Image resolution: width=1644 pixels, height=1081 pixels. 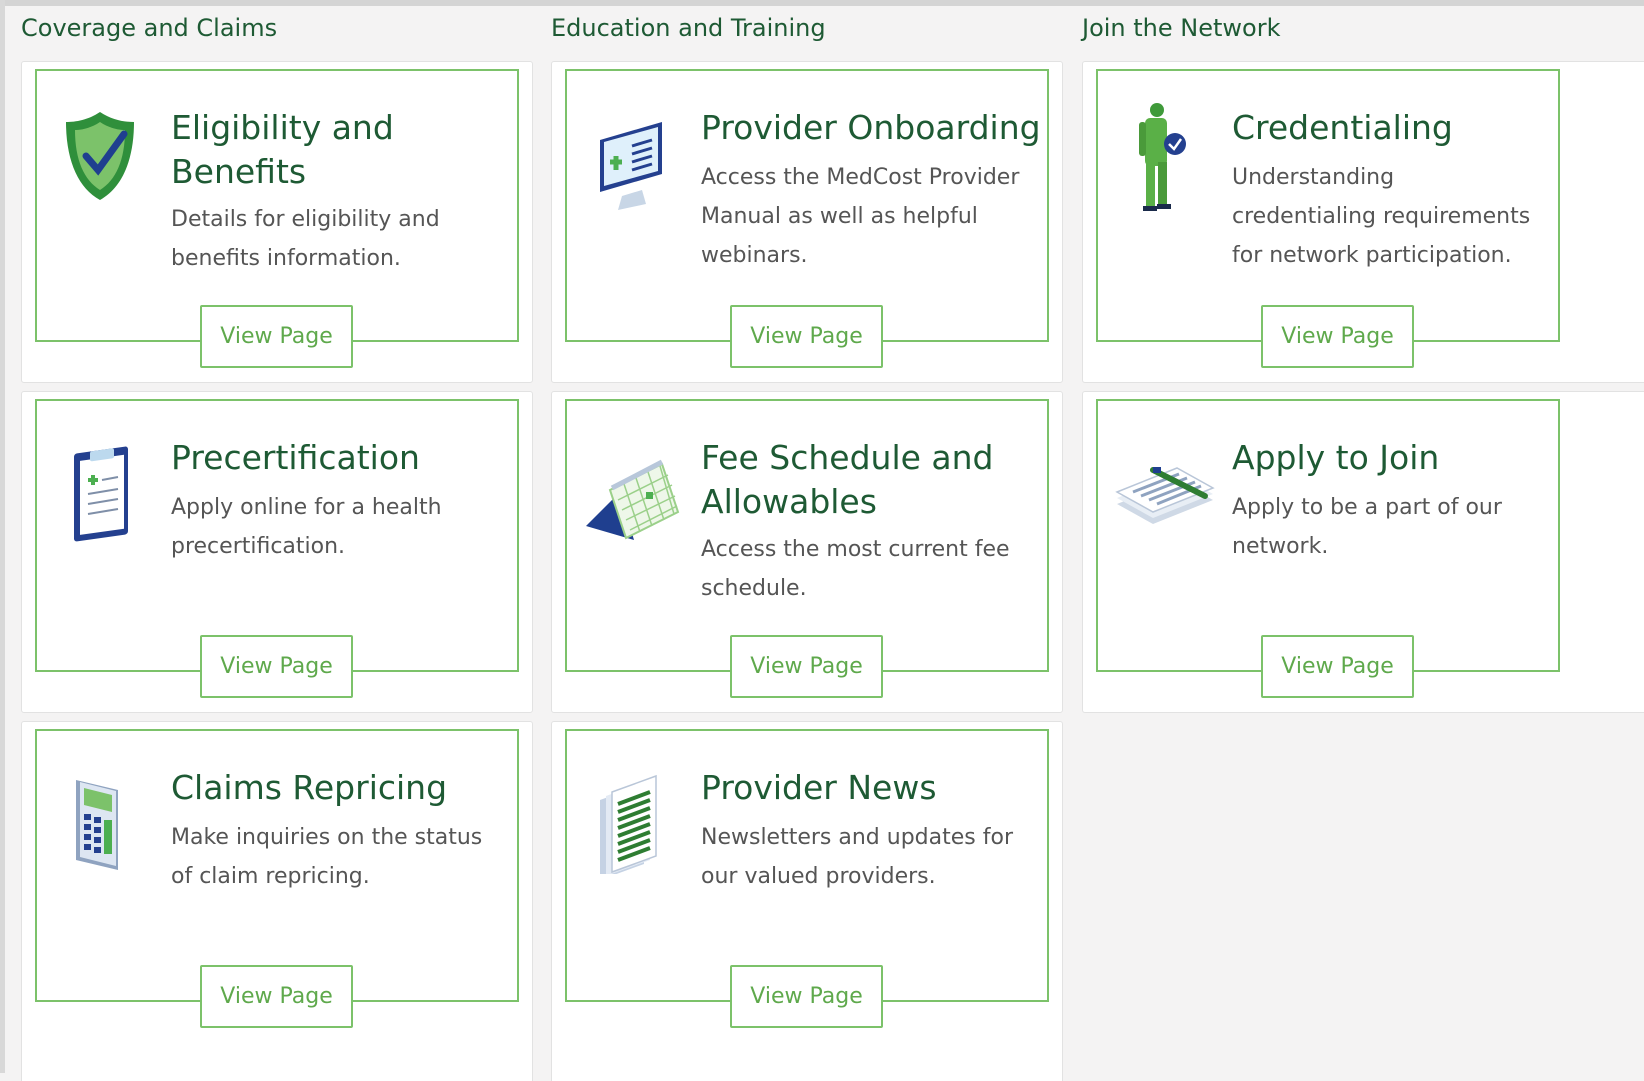 I want to click on doctor-icon, so click(x=1161, y=157).